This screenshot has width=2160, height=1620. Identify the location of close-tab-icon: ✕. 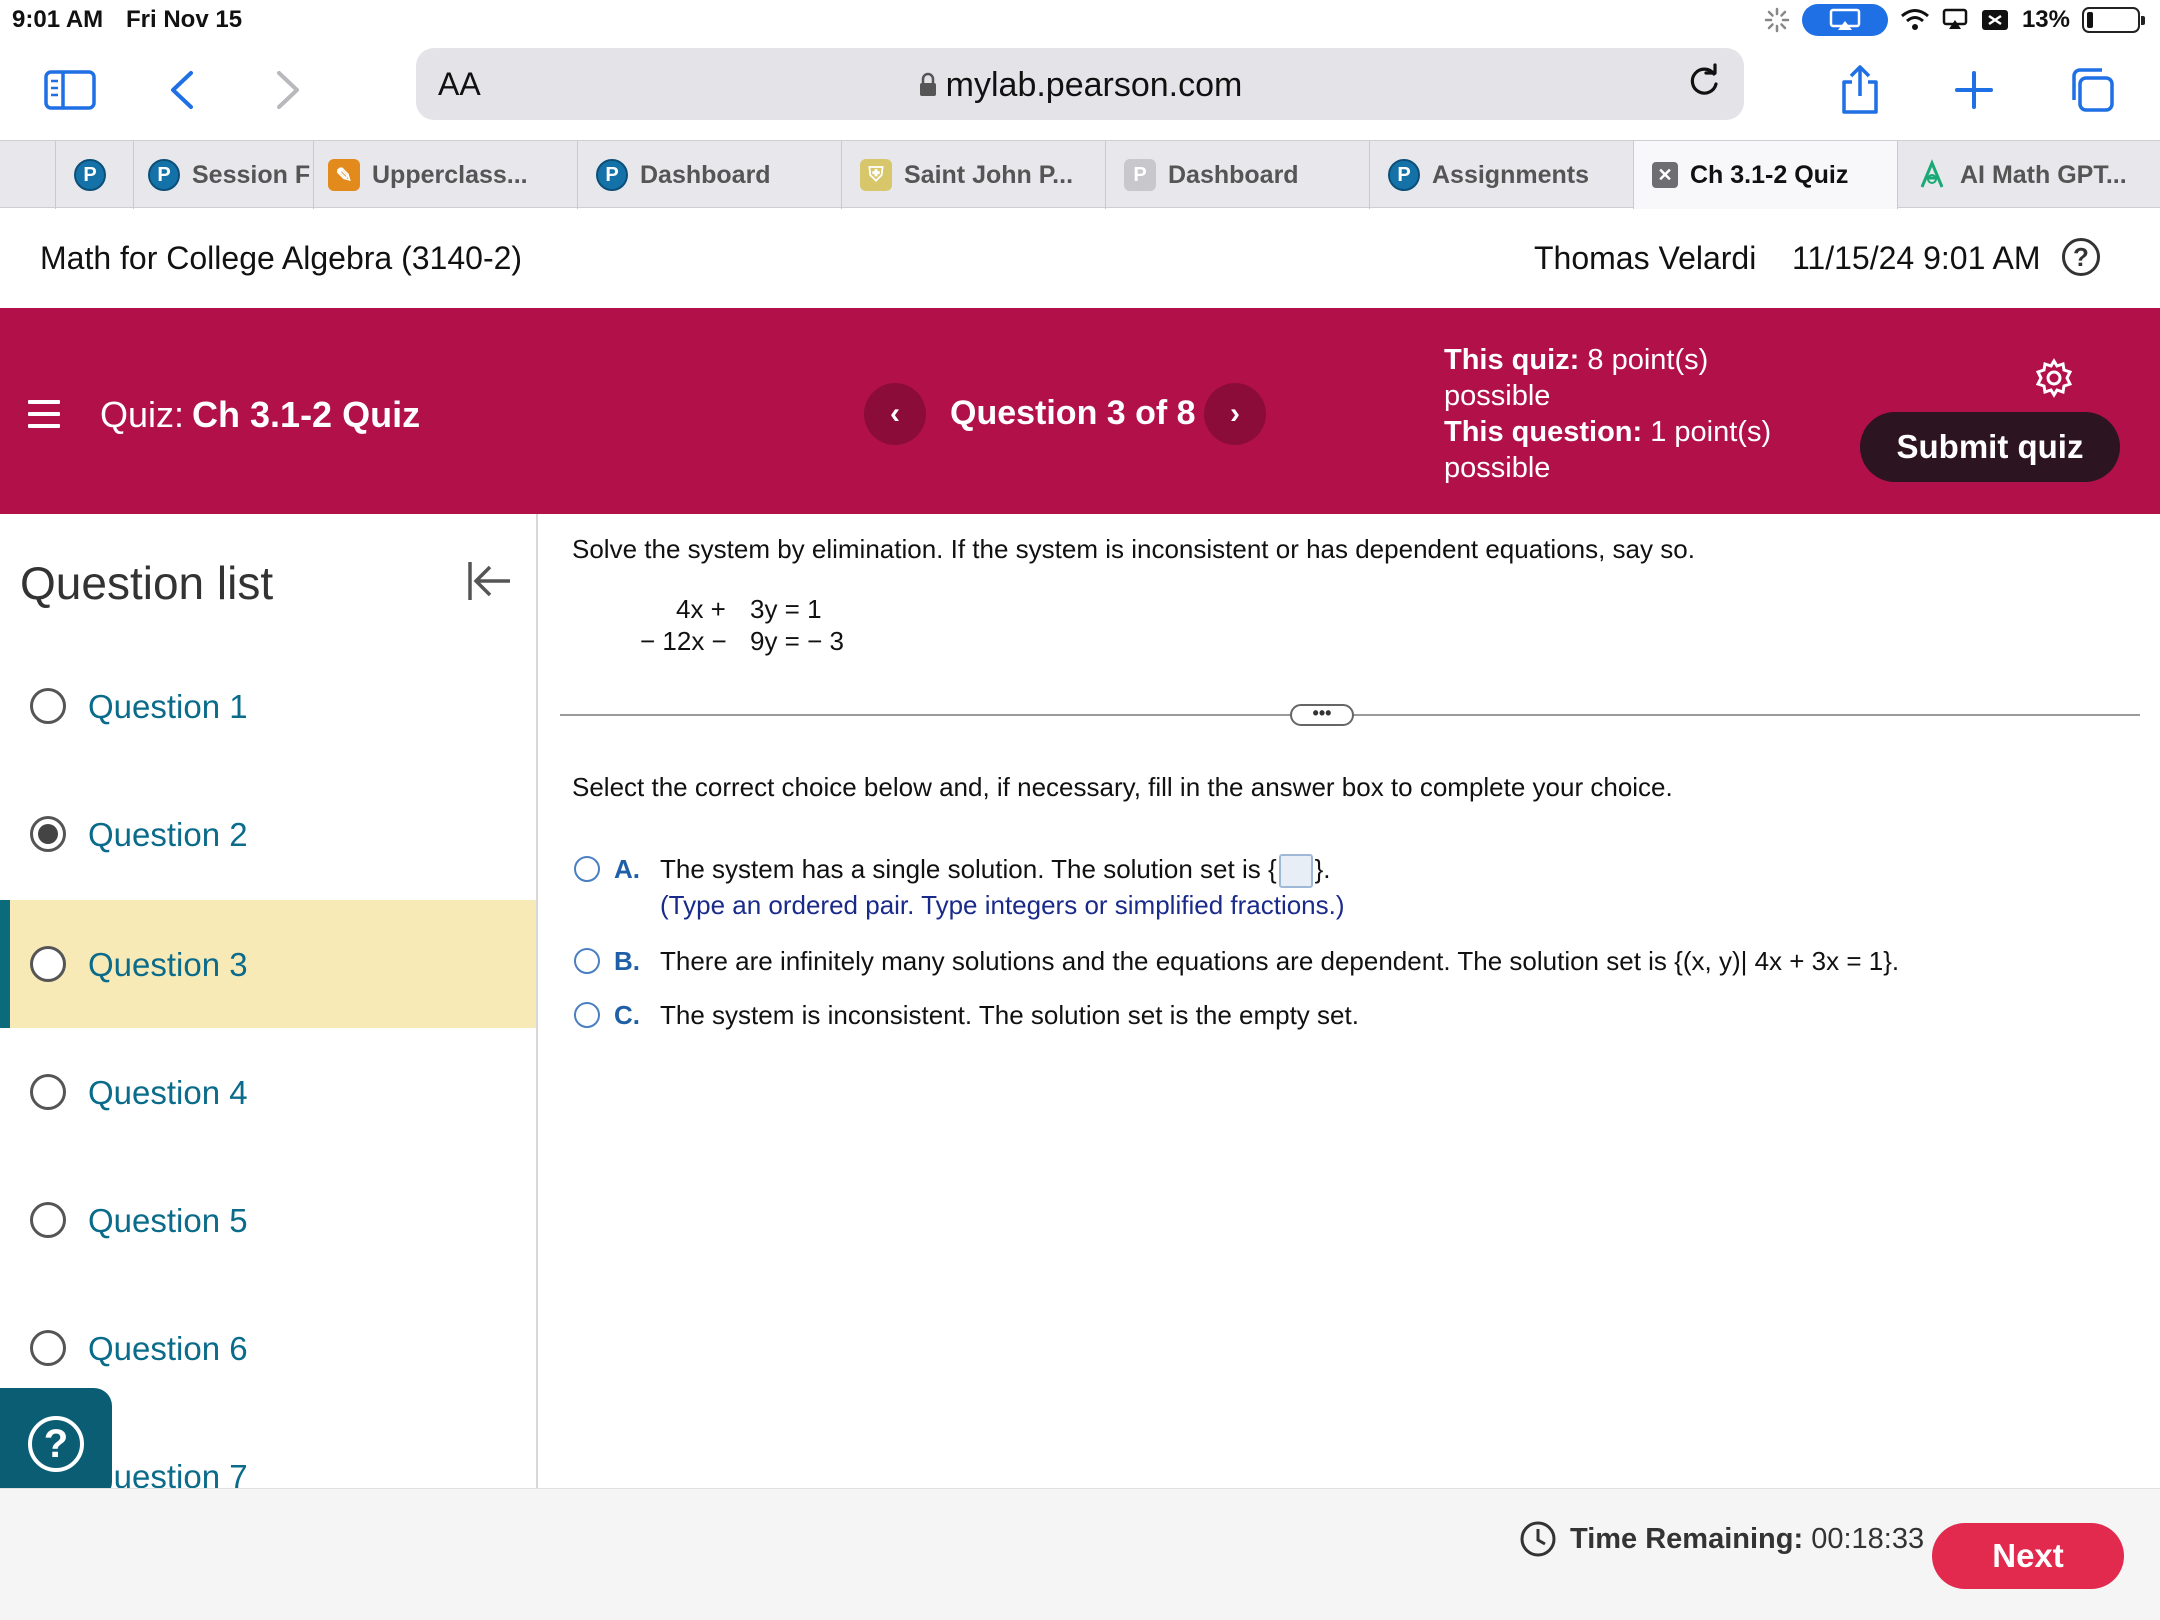
(1665, 175).